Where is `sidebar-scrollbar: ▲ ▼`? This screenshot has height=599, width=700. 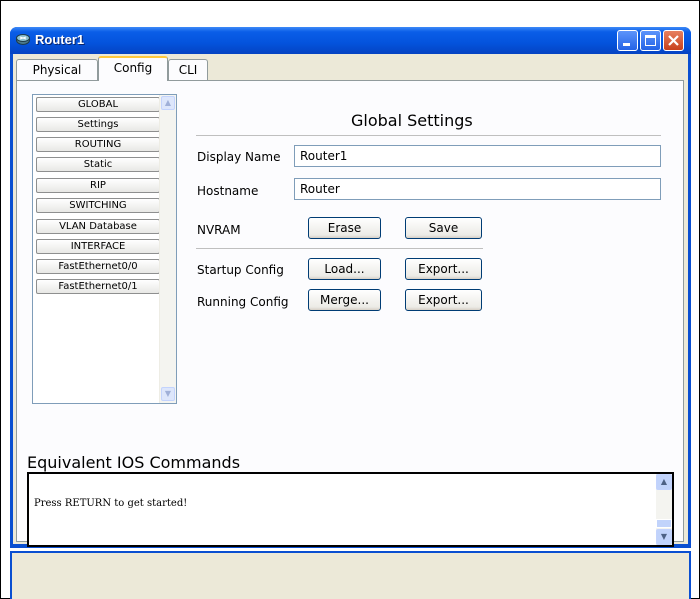 sidebar-scrollbar: ▲ ▼ is located at coordinates (167, 249).